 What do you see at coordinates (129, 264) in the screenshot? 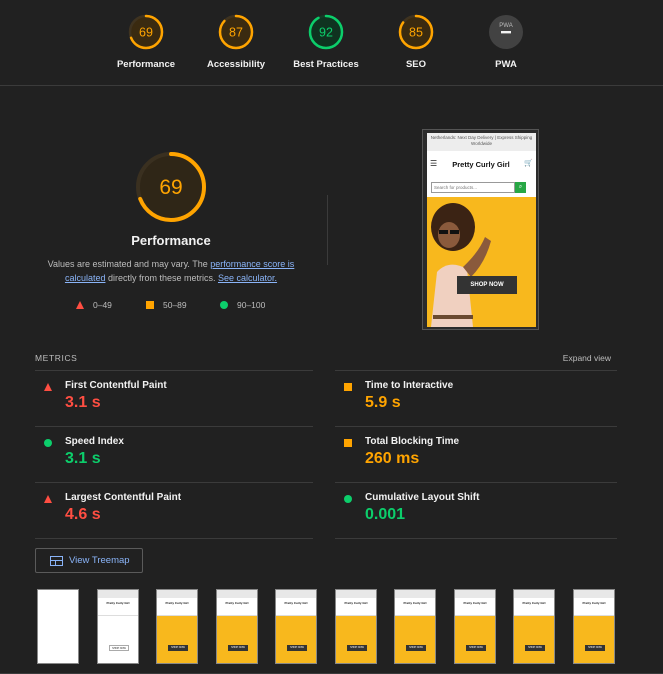
I see `desc-text-1: Values are estimated and may vary. The` at bounding box center [129, 264].